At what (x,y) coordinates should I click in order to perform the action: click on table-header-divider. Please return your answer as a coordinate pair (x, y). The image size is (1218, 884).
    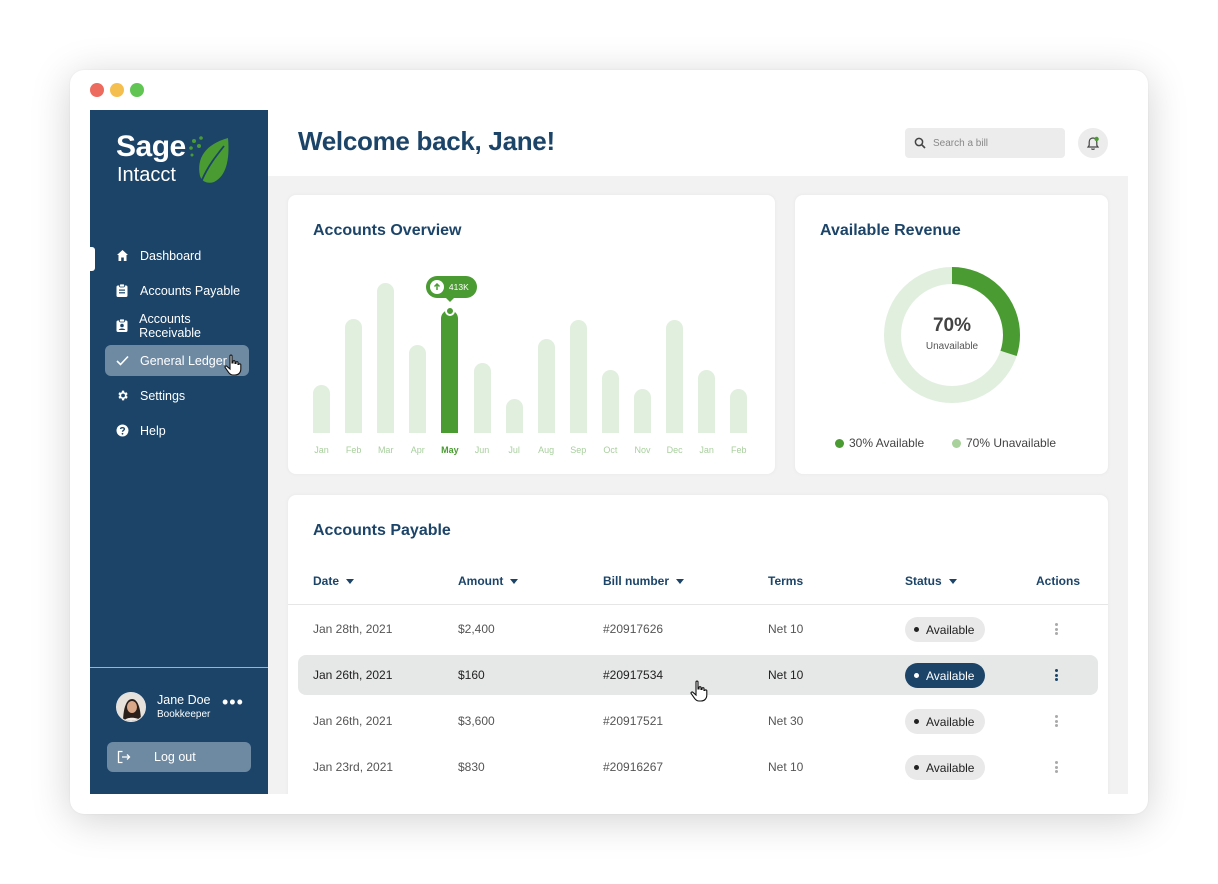
    Looking at the image, I should click on (698, 604).